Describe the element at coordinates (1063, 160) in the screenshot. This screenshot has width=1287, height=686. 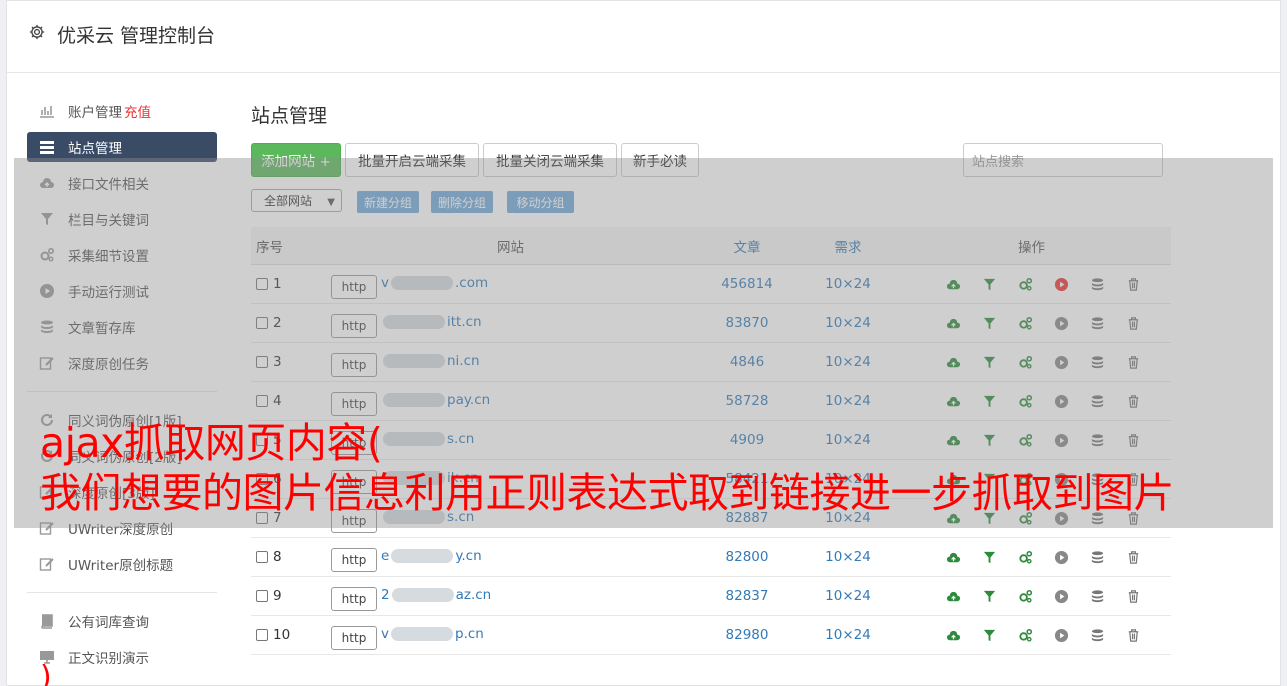
I see `site-search-input: 站点搜索` at that location.